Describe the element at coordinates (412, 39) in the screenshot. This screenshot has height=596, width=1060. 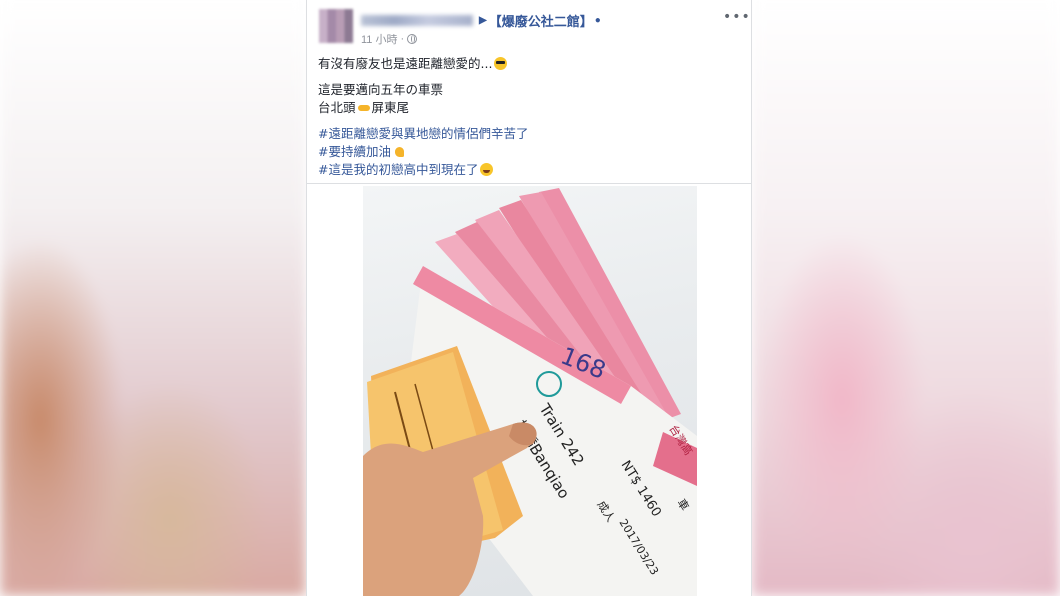
I see `audience-globe-icon` at that location.